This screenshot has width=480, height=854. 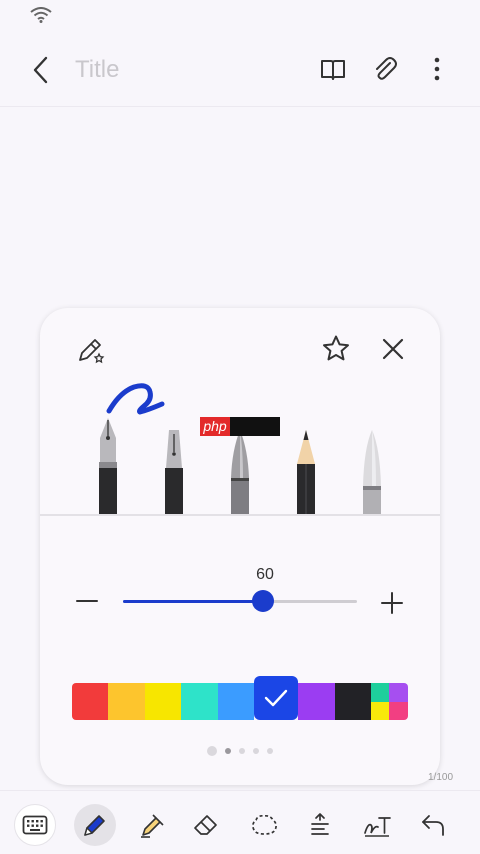 What do you see at coordinates (240, 17) in the screenshot?
I see `status-bar` at bounding box center [240, 17].